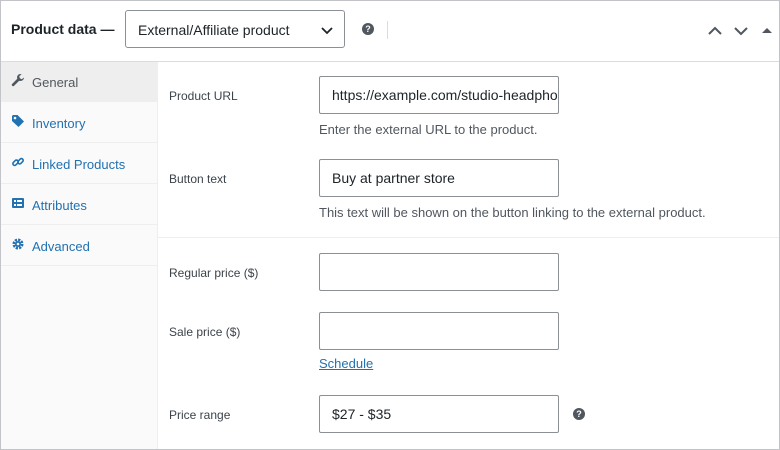 This screenshot has width=780, height=450. What do you see at coordinates (17, 80) in the screenshot?
I see `wrench-icon` at bounding box center [17, 80].